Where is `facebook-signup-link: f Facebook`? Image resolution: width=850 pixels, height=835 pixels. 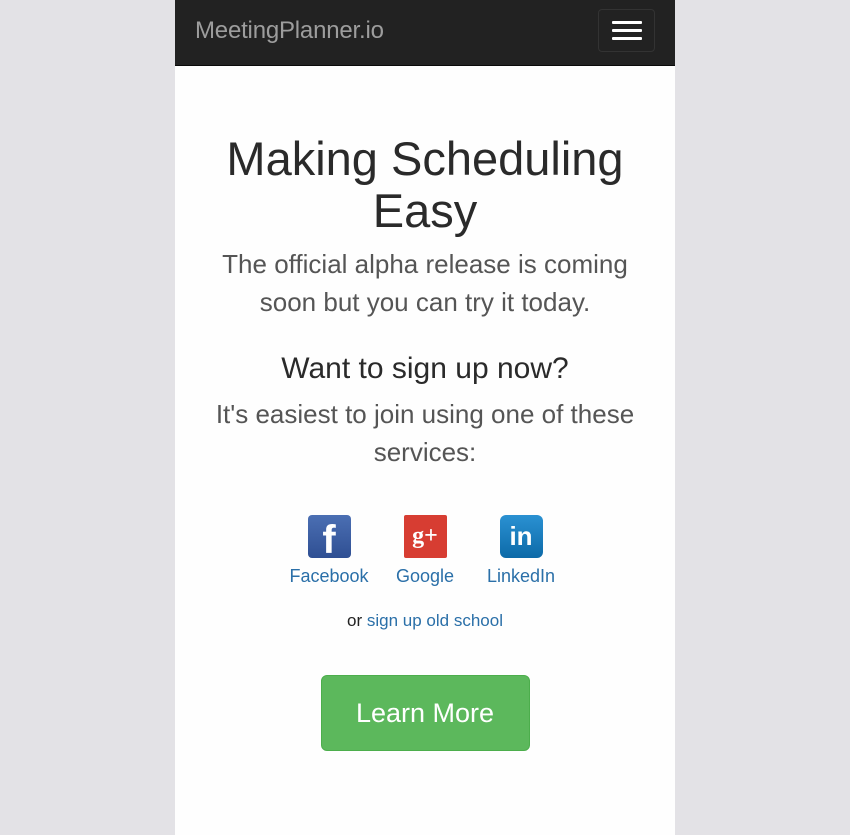
facebook-signup-link: f Facebook is located at coordinates (329, 551).